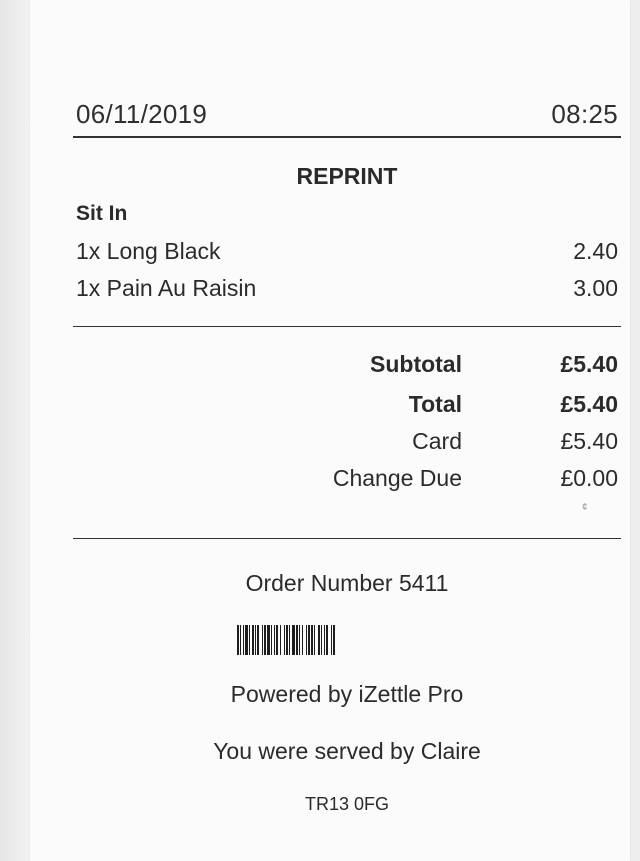 The height and width of the screenshot is (861, 640). What do you see at coordinates (347, 804) in the screenshot?
I see `store-postcode: TR13 0FG` at bounding box center [347, 804].